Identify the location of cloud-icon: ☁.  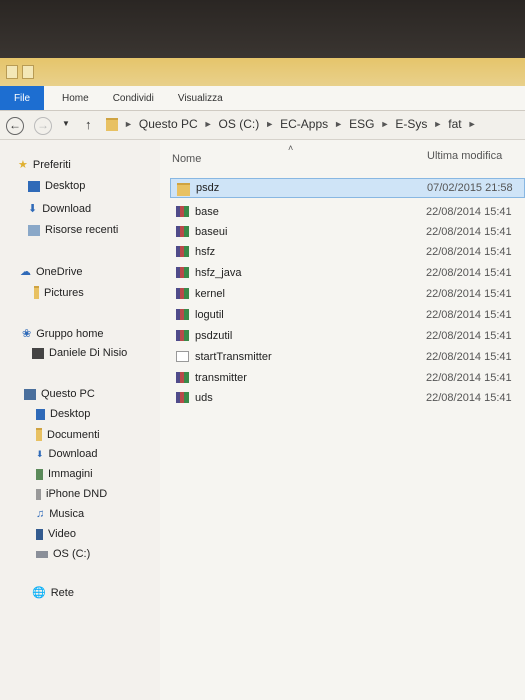
(25, 272).